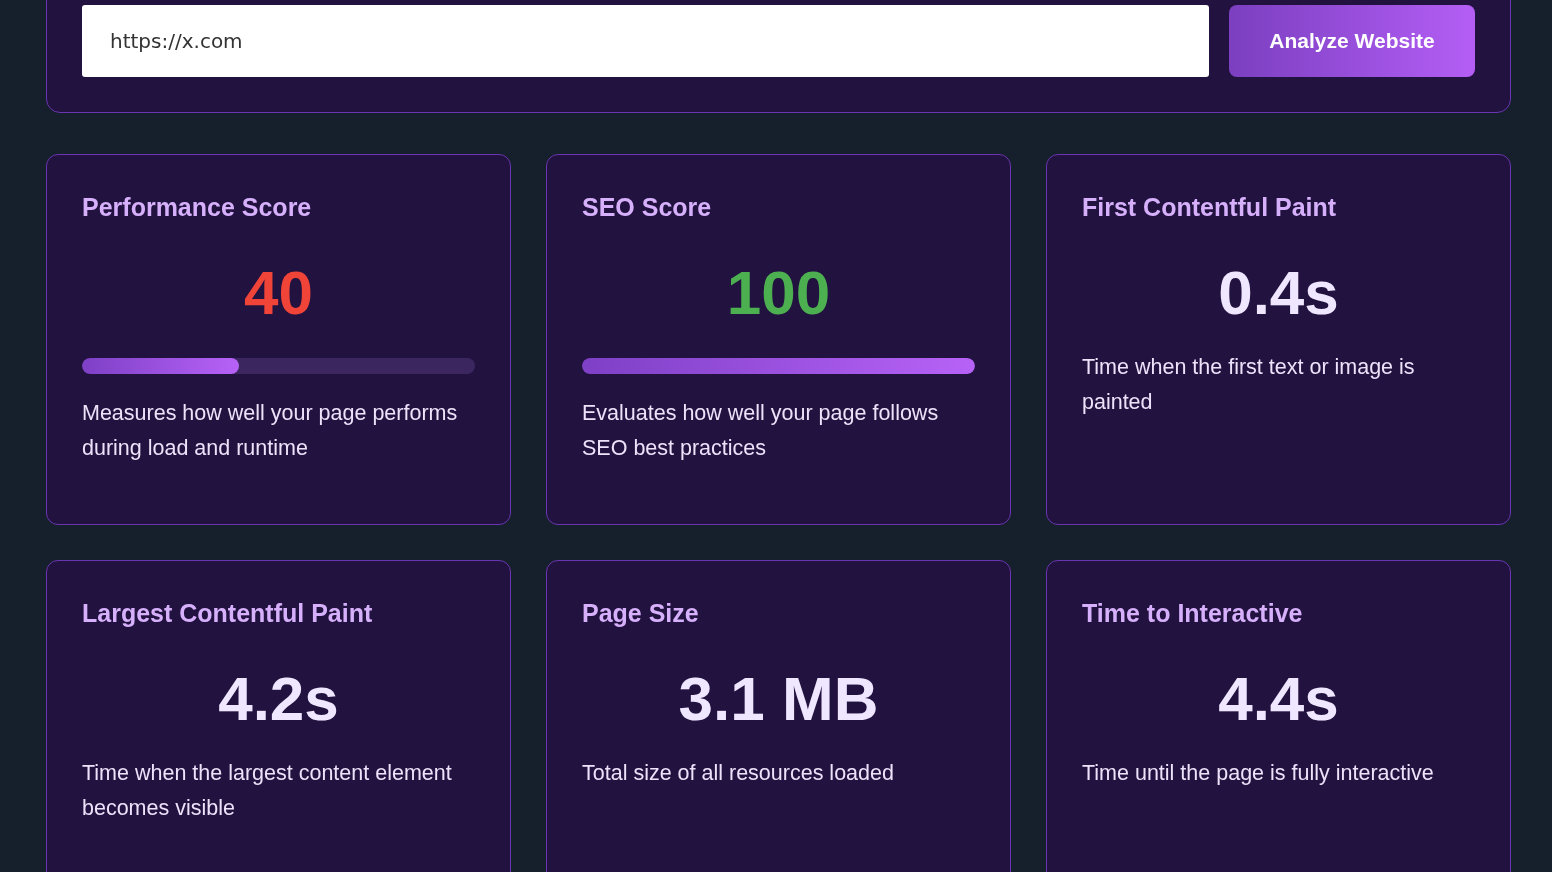  Describe the element at coordinates (278, 293) in the screenshot. I see `metric-value: 40` at that location.